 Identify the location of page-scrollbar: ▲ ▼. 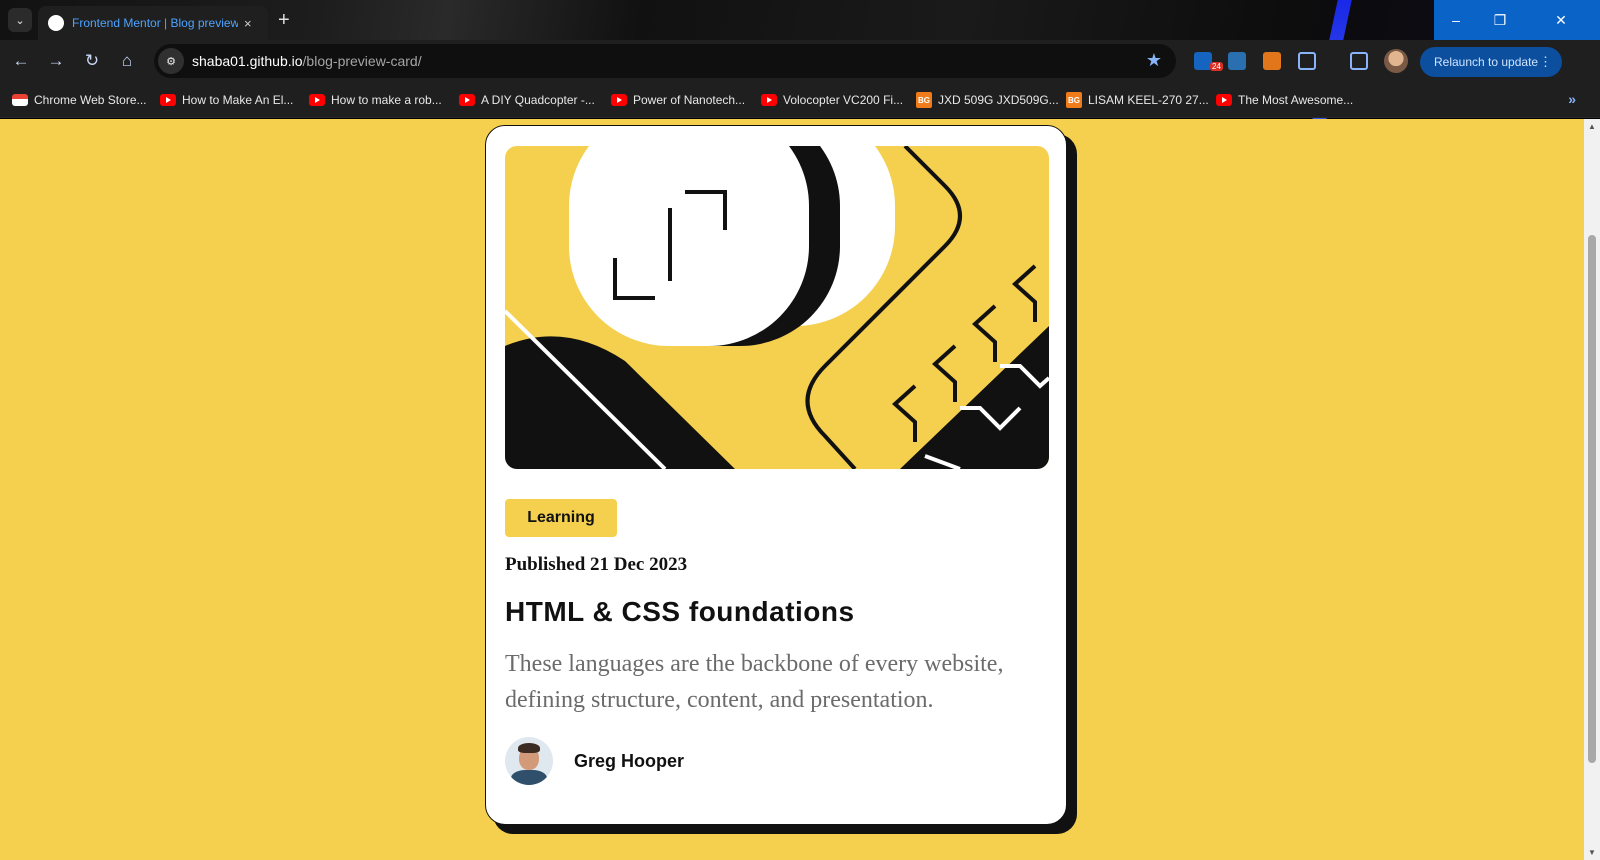
(1592, 489).